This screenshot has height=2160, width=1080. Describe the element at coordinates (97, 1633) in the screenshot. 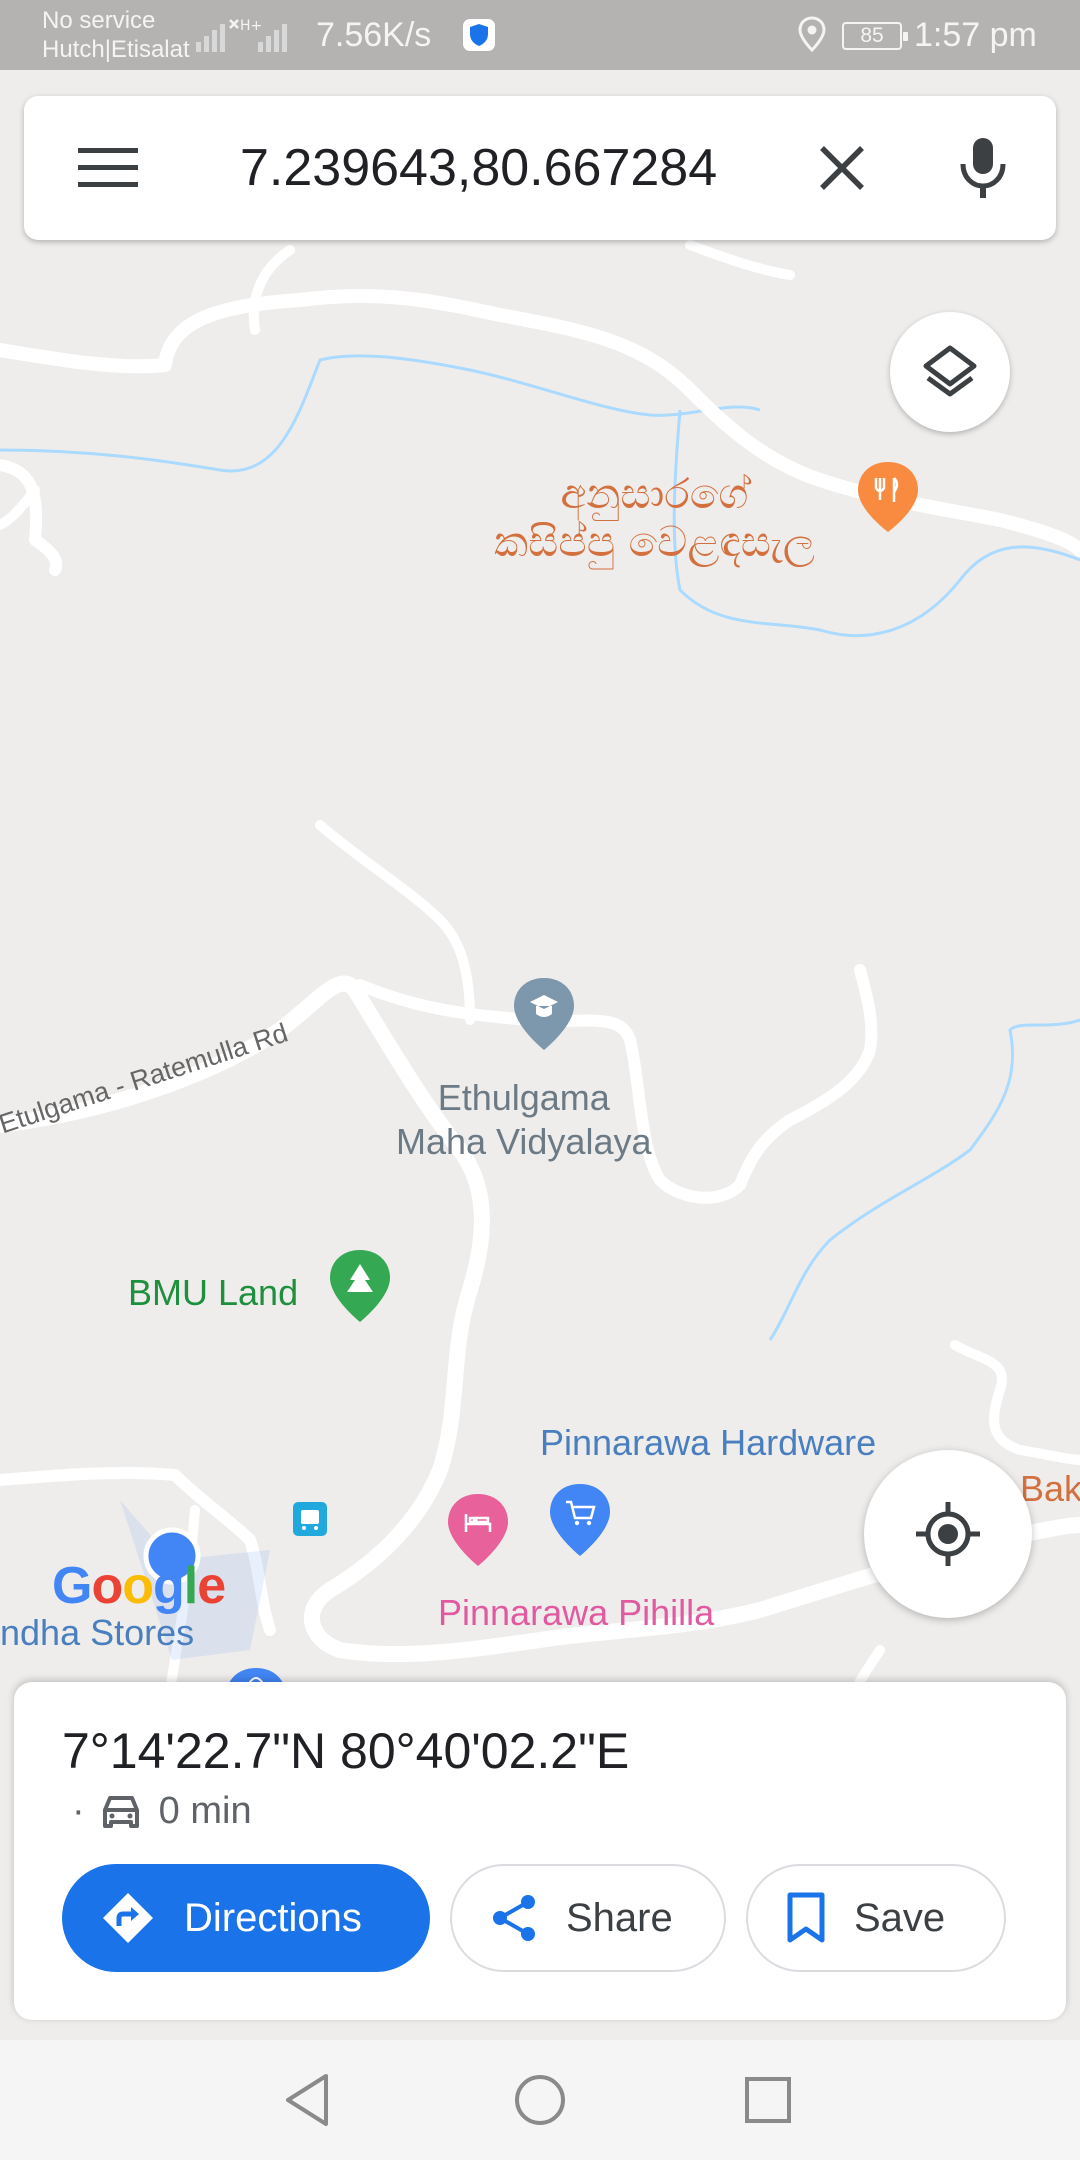

I see `stores-label: ndha Stores` at that location.